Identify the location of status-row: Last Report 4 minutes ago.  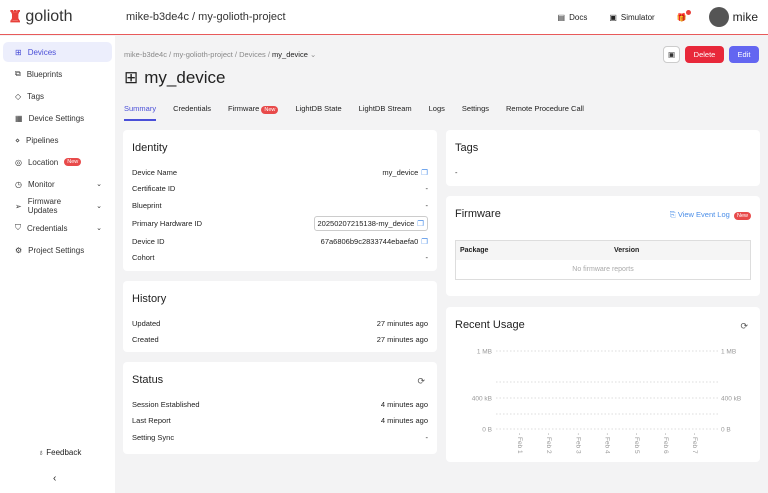
(280, 420).